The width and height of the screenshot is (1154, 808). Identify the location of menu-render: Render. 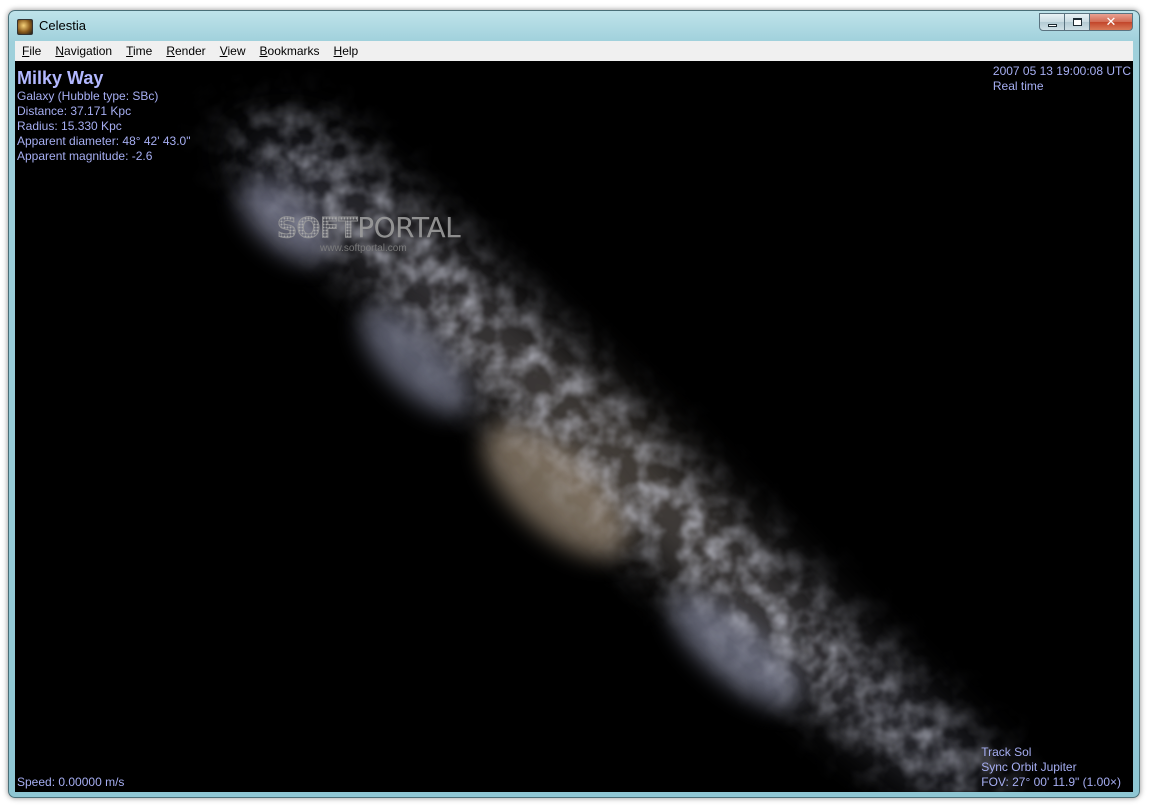
(185, 51).